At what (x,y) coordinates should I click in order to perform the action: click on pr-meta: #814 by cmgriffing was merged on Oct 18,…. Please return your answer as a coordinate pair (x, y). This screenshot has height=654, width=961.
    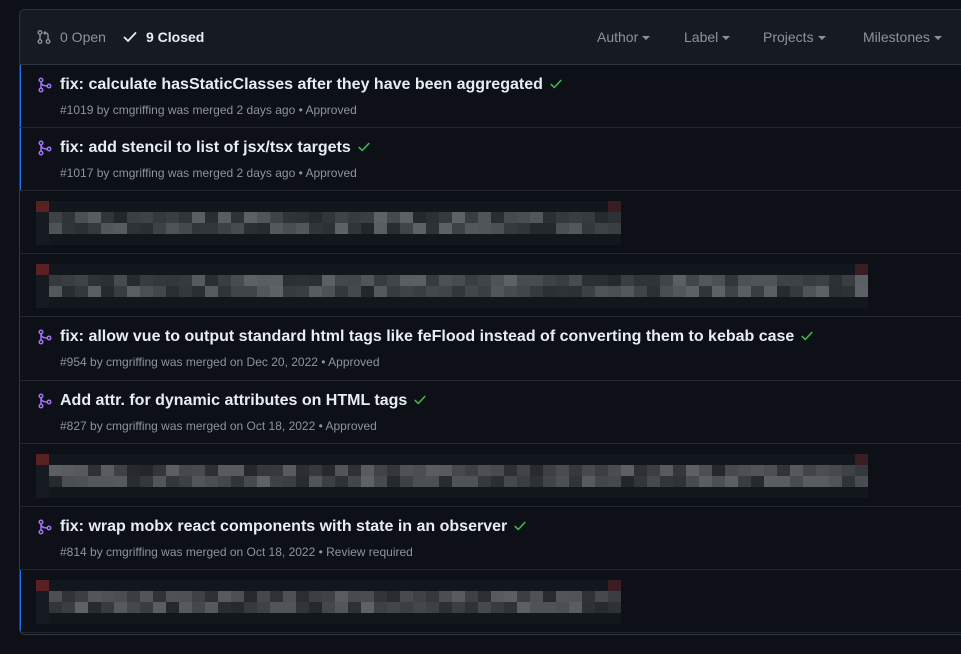
    Looking at the image, I should click on (236, 552).